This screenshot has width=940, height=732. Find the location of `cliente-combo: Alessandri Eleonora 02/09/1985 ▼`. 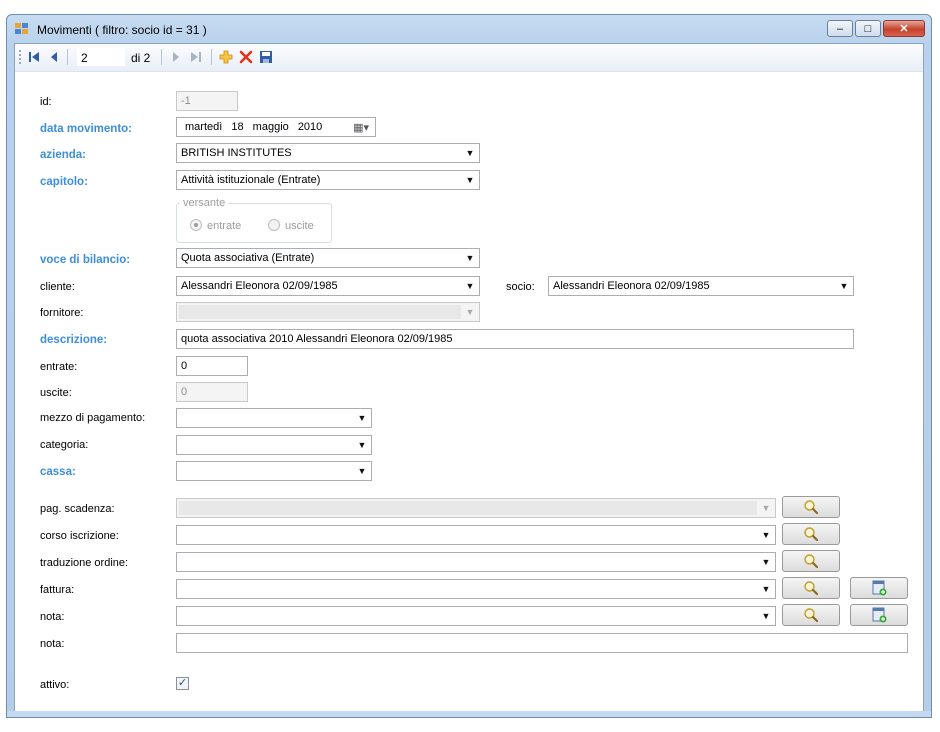

cliente-combo: Alessandri Eleonora 02/09/1985 ▼ is located at coordinates (328, 286).